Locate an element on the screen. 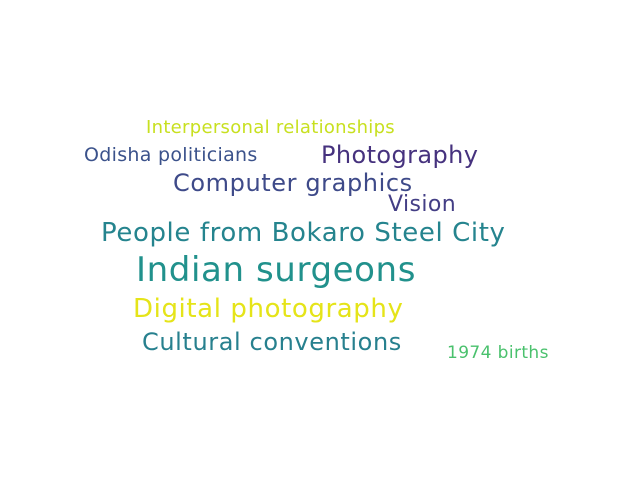 Image resolution: width=640 pixels, height=480 pixels. word-computer-graphics: Computer graphics is located at coordinates (293, 183).